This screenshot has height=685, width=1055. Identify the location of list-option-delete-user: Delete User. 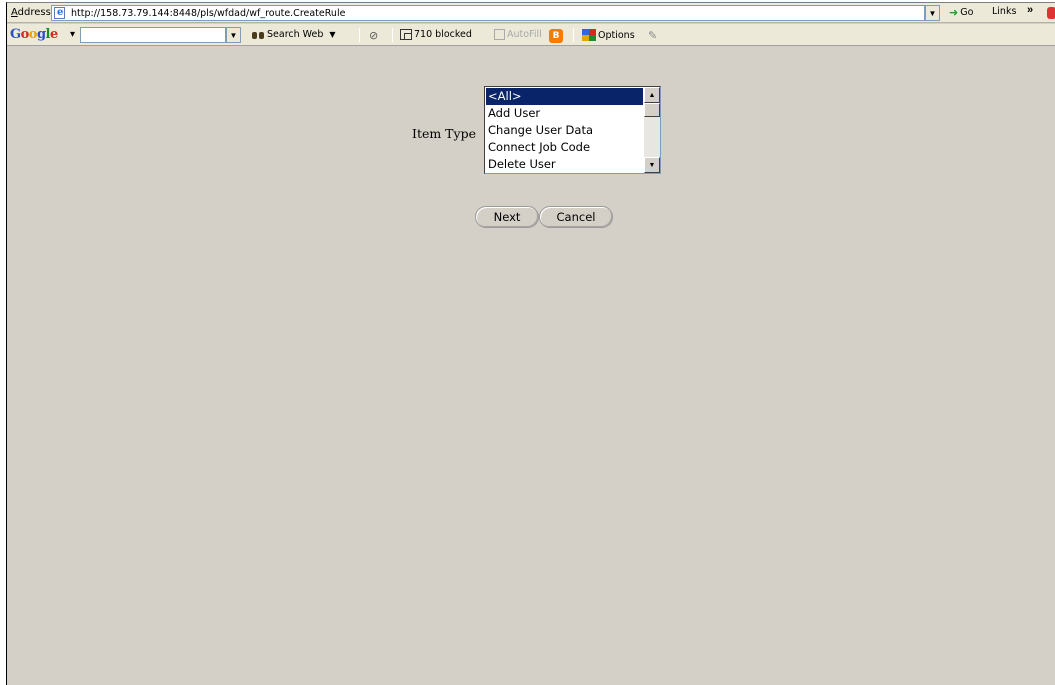
(564, 164).